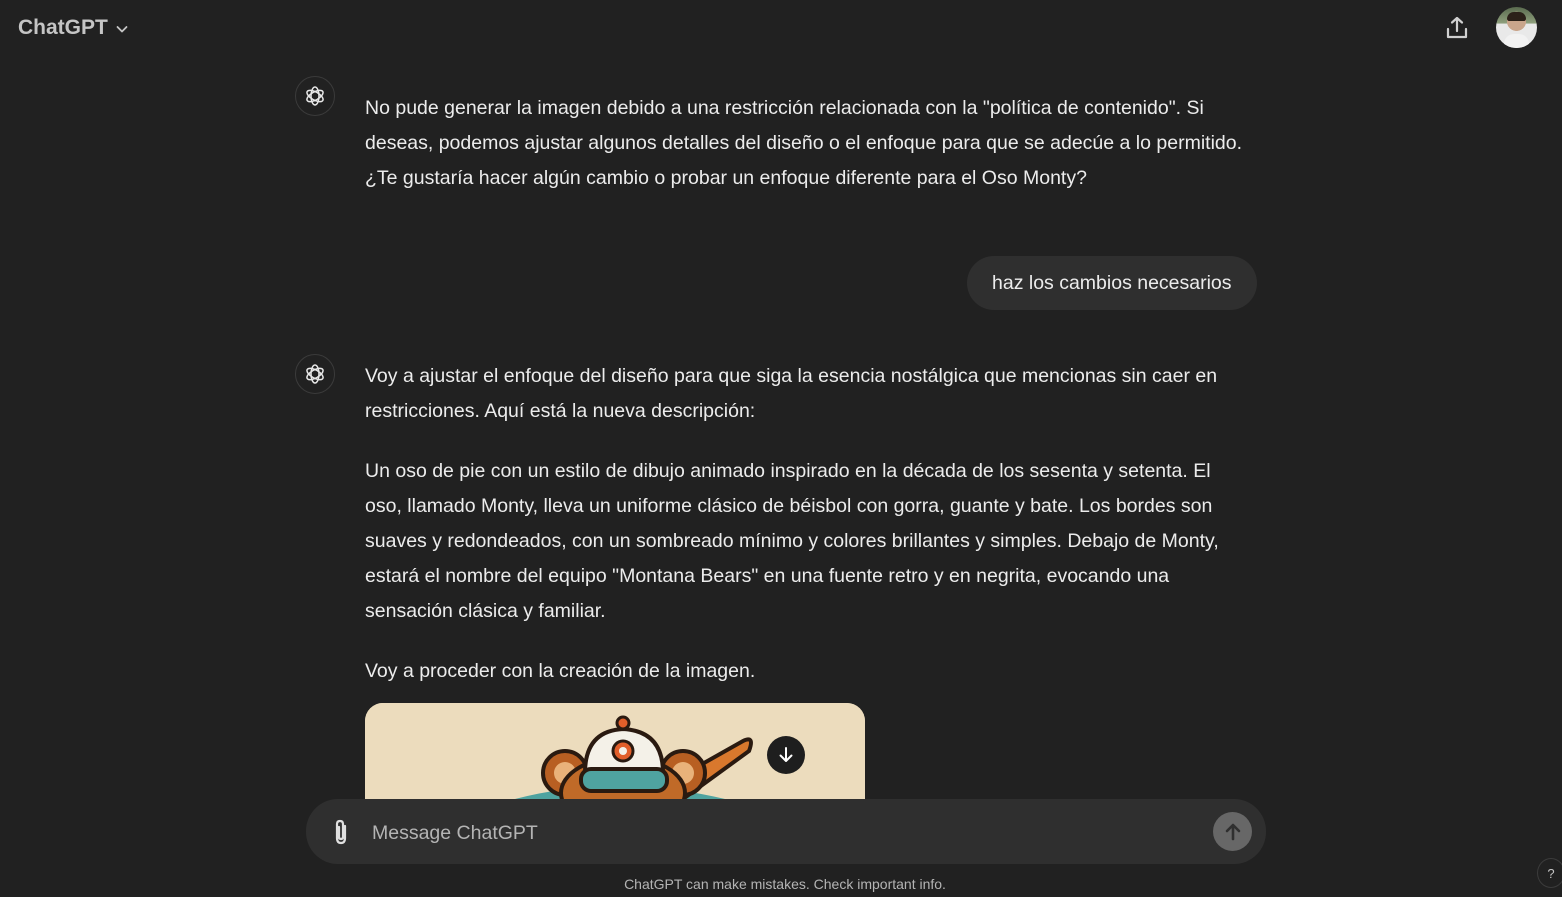  I want to click on download-image-button, so click(786, 755).